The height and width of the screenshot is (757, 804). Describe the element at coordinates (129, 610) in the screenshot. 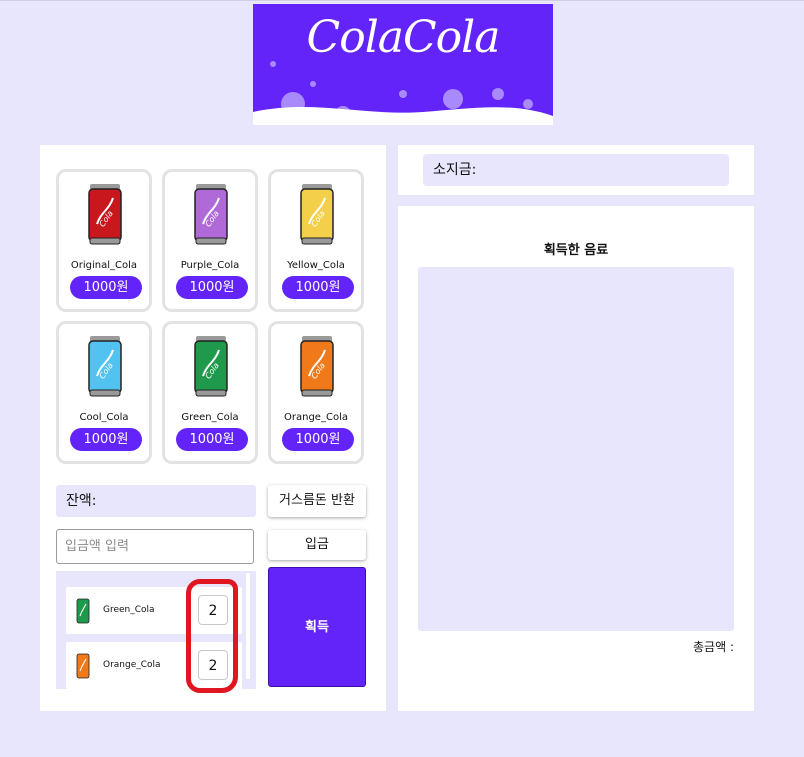

I see `cart-item-name: Green_Cola` at that location.